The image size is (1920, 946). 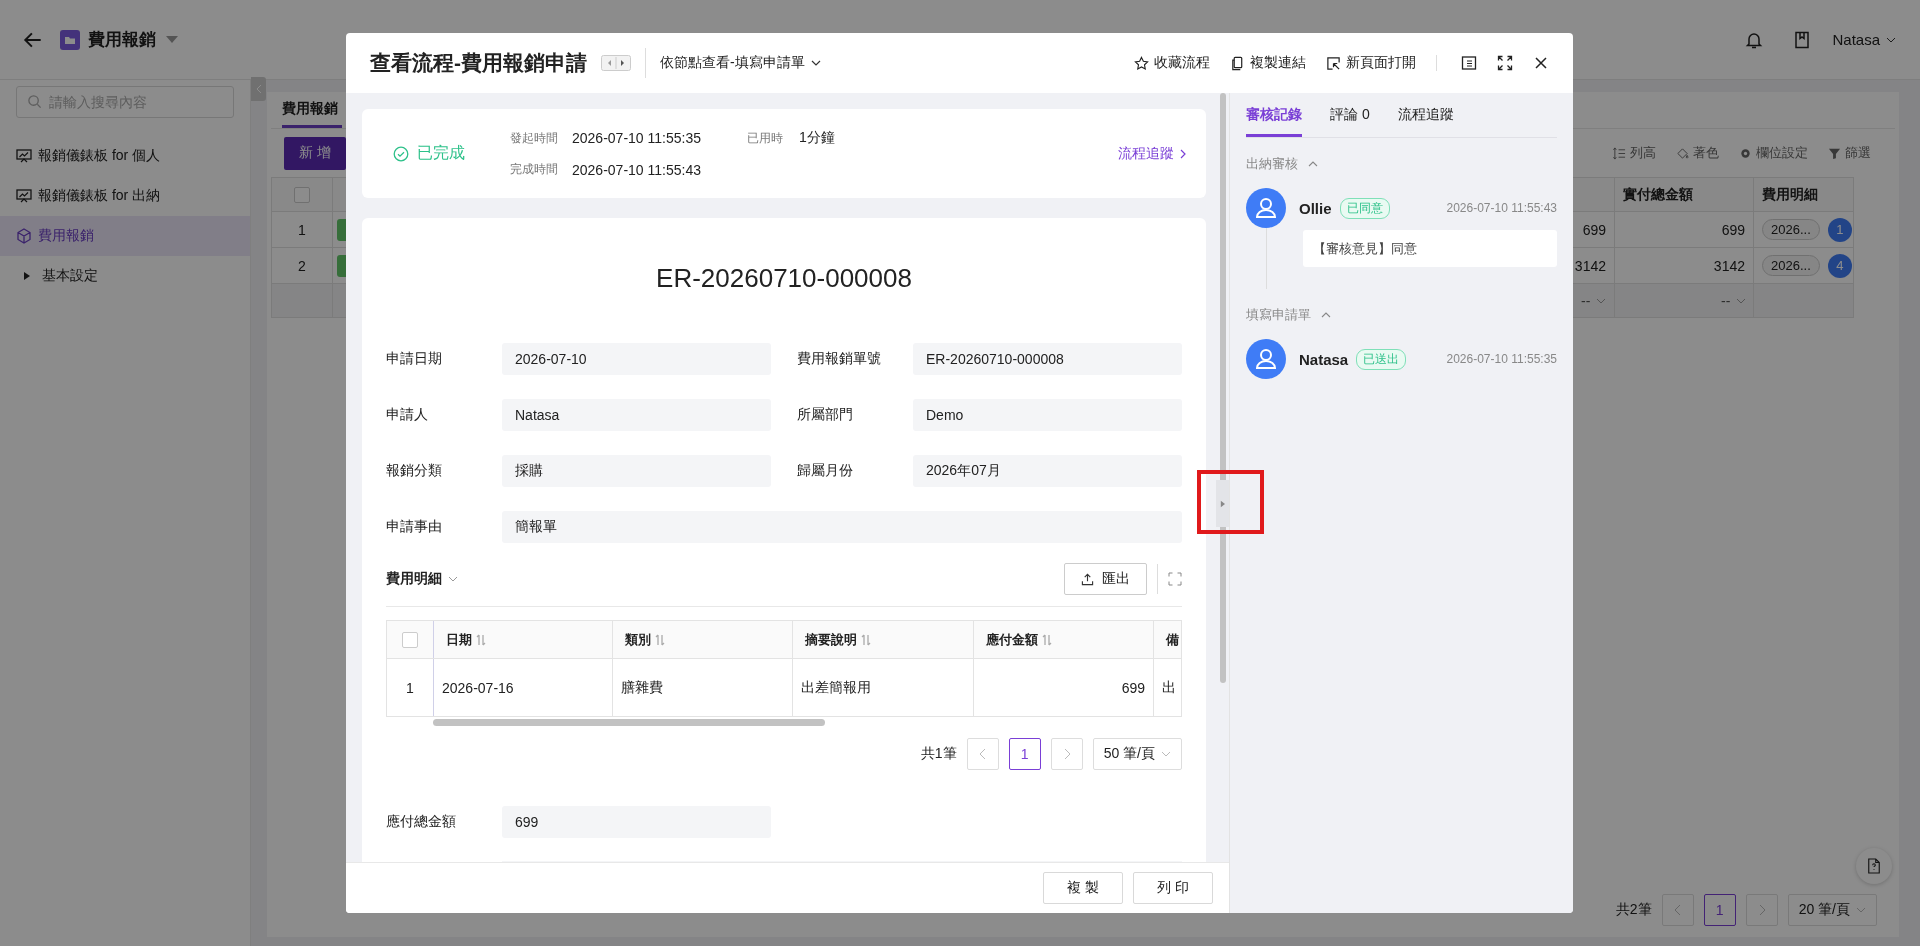 What do you see at coordinates (1324, 359) in the screenshot?
I see `user-name: Natasa` at bounding box center [1324, 359].